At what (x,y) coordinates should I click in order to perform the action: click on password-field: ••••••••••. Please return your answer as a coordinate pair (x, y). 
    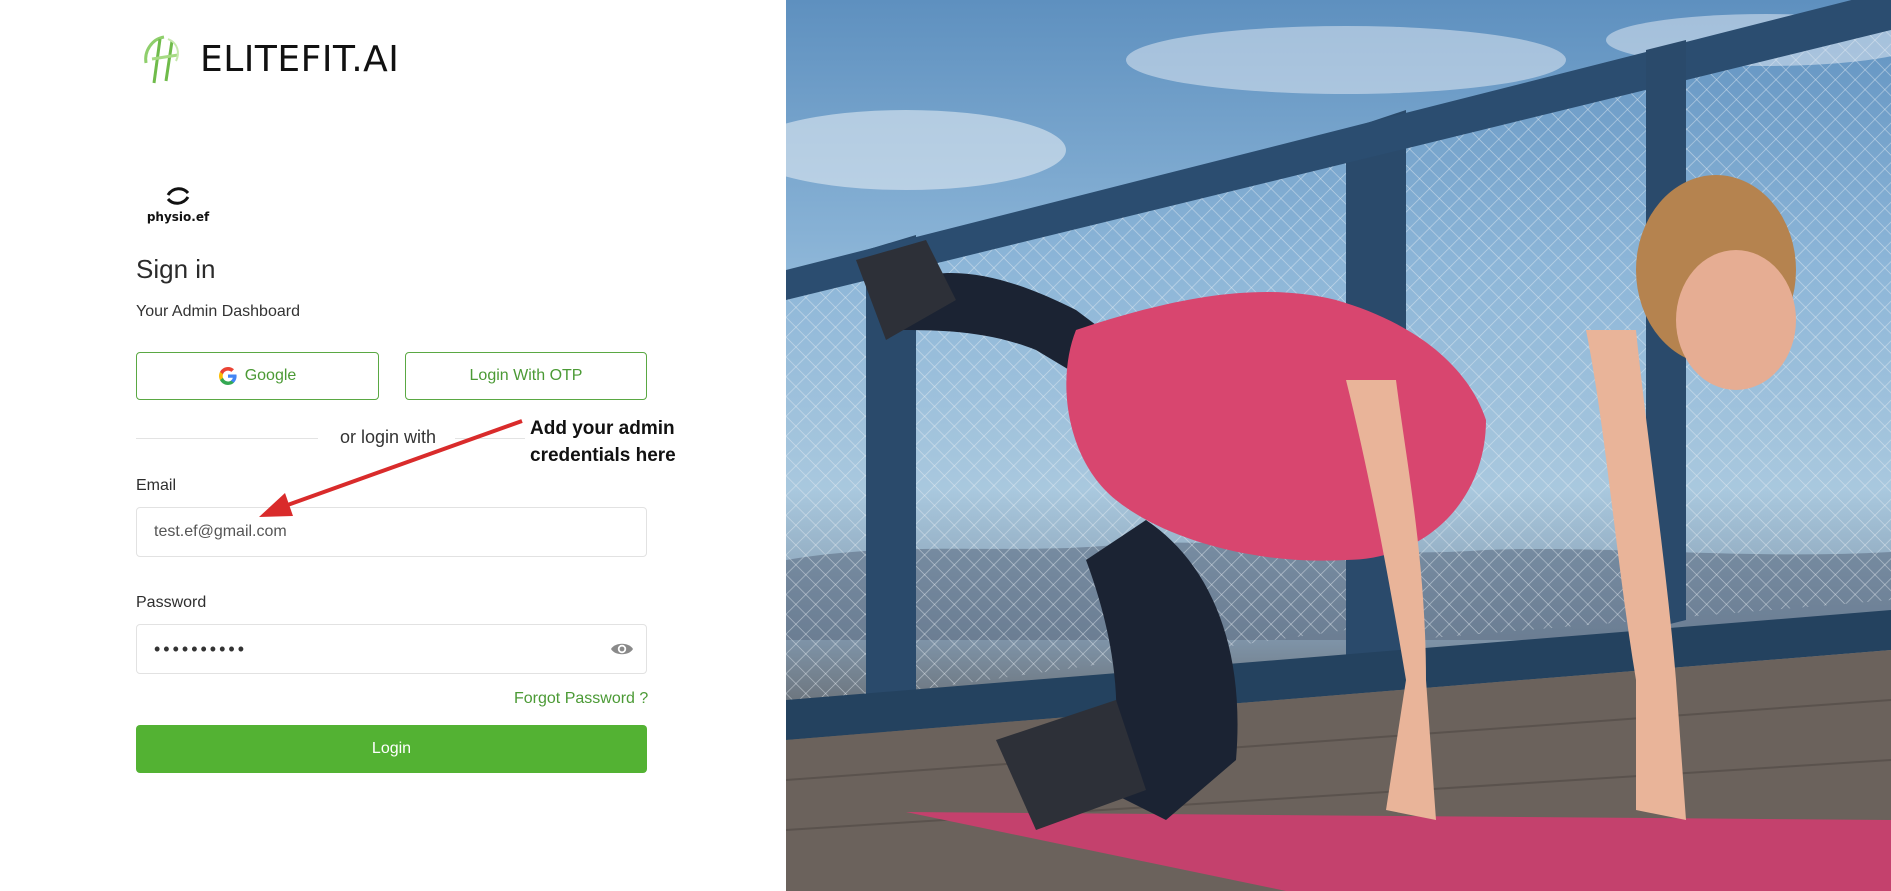
    Looking at the image, I should click on (391, 649).